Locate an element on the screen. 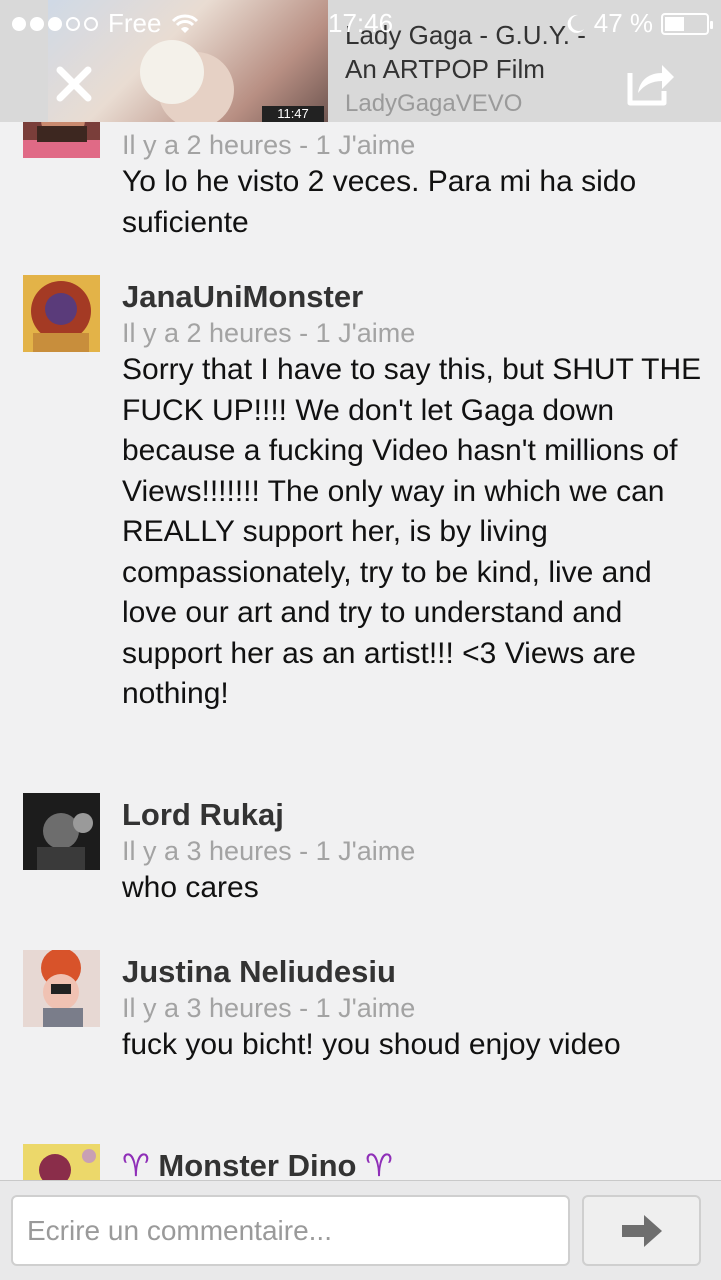  close-button is located at coordinates (74, 84).